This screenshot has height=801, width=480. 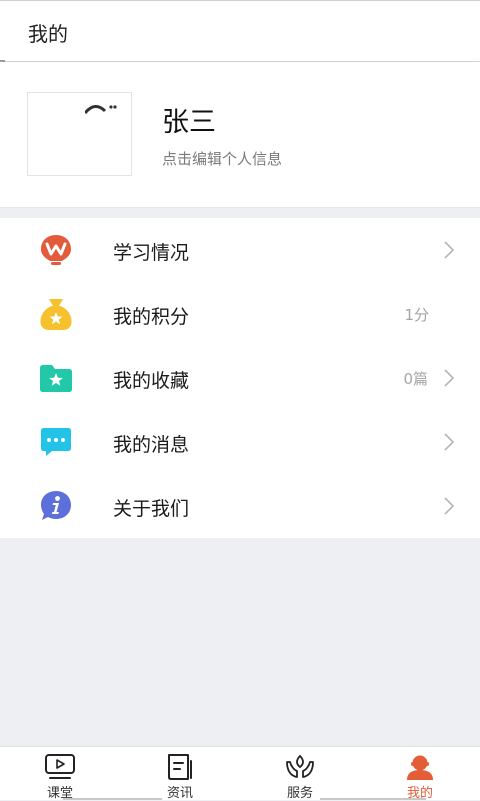 I want to click on avatar-icon, so click(x=101, y=110).